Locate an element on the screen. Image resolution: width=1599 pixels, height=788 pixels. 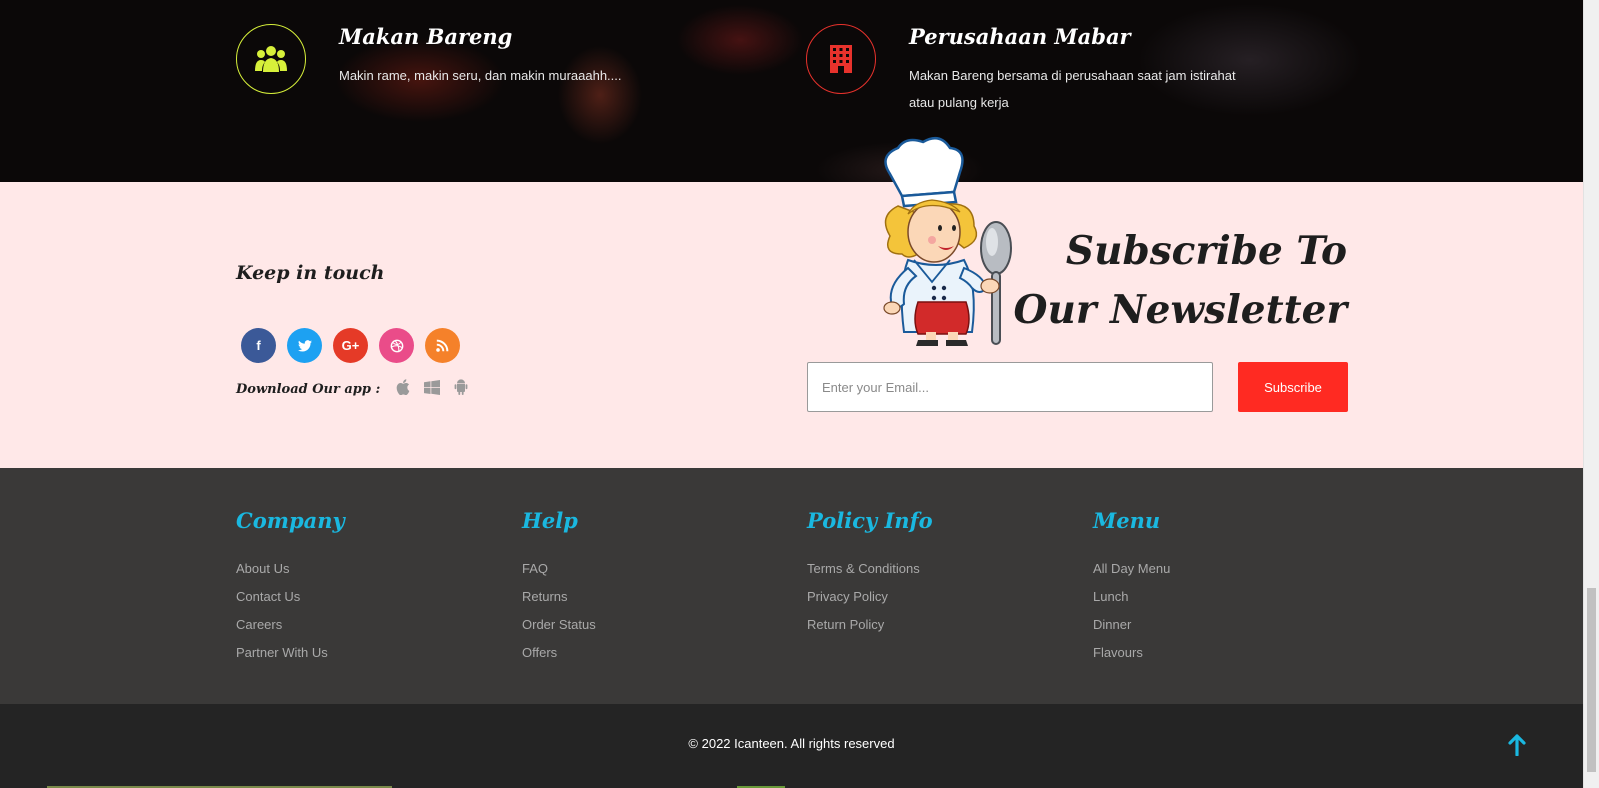
email-input is located at coordinates (1010, 387).